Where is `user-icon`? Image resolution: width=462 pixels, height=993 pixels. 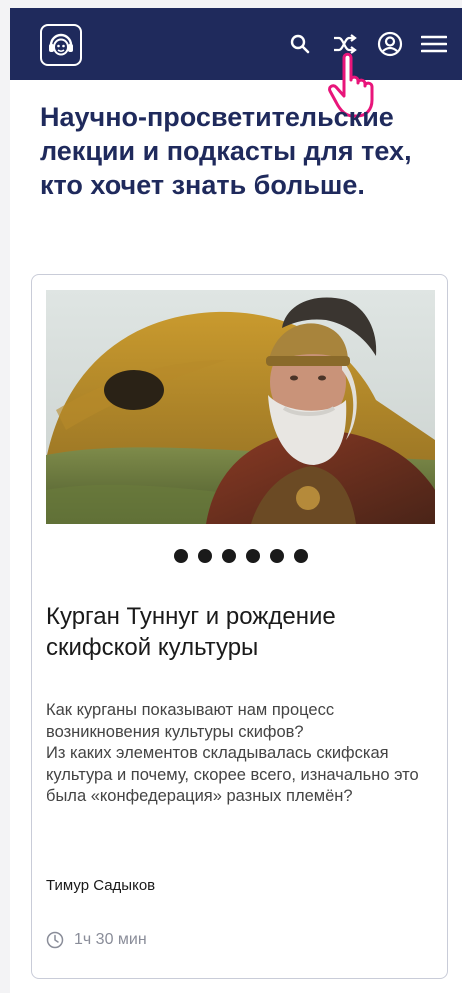 user-icon is located at coordinates (390, 44).